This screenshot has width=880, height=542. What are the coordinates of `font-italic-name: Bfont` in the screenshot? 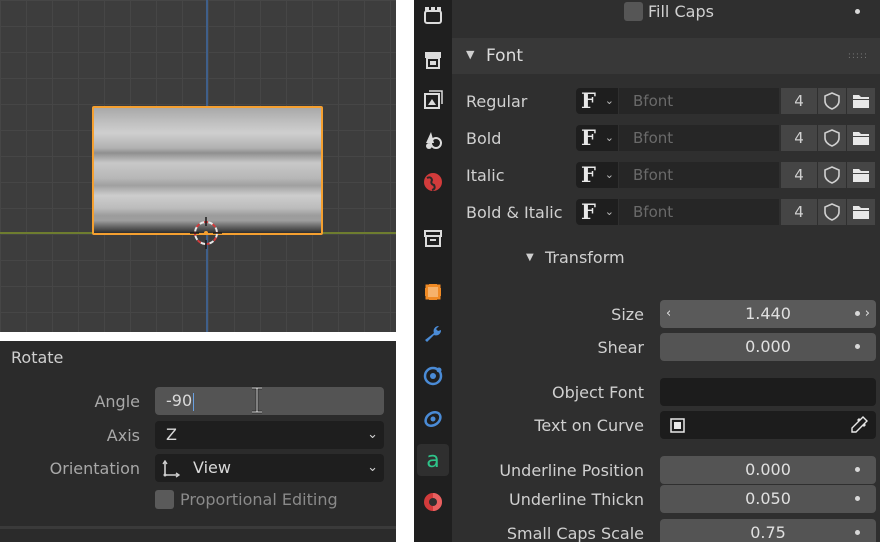 It's located at (699, 175).